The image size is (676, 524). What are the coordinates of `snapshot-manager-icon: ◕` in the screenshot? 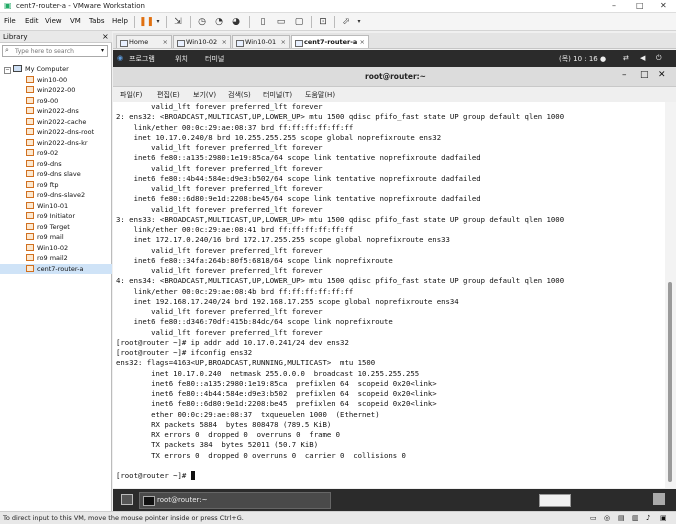 It's located at (236, 22).